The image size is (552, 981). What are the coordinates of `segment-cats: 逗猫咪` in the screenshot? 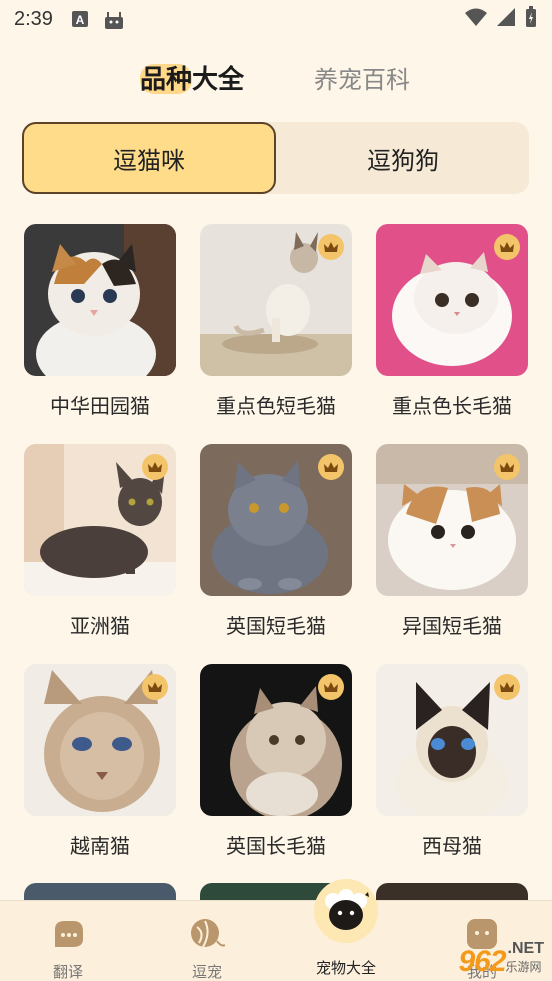 It's located at (149, 158).